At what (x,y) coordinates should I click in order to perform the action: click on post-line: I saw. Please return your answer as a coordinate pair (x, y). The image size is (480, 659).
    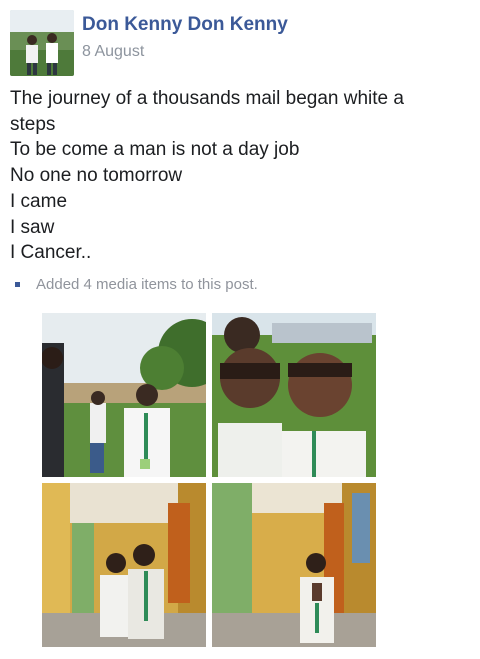
    Looking at the image, I should click on (32, 227).